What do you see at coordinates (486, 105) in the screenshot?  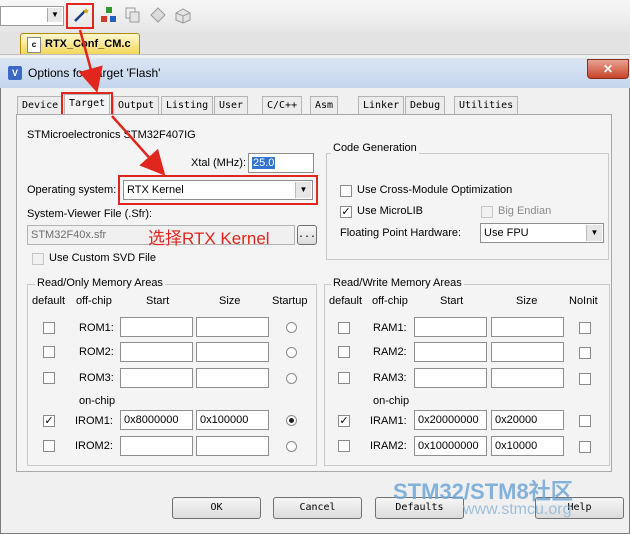 I see `tab-utilities: Utilities` at bounding box center [486, 105].